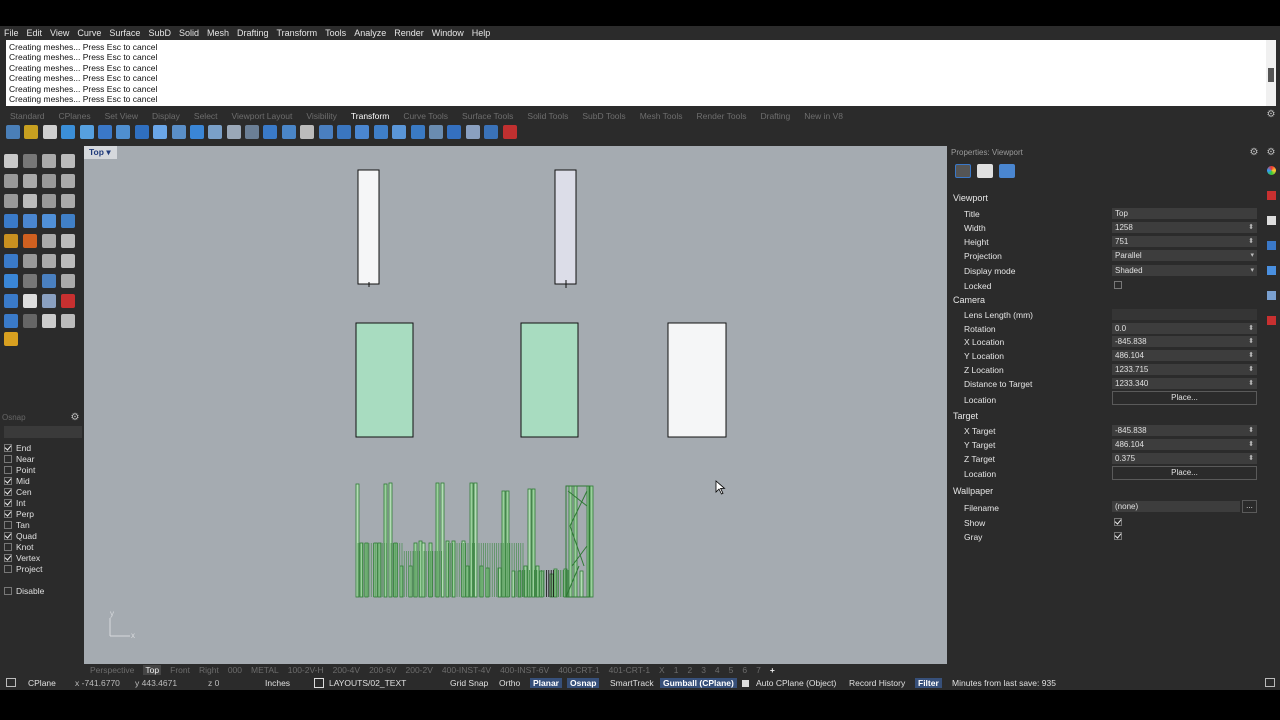  What do you see at coordinates (689, 670) in the screenshot?
I see `vtab-2: 2` at bounding box center [689, 670].